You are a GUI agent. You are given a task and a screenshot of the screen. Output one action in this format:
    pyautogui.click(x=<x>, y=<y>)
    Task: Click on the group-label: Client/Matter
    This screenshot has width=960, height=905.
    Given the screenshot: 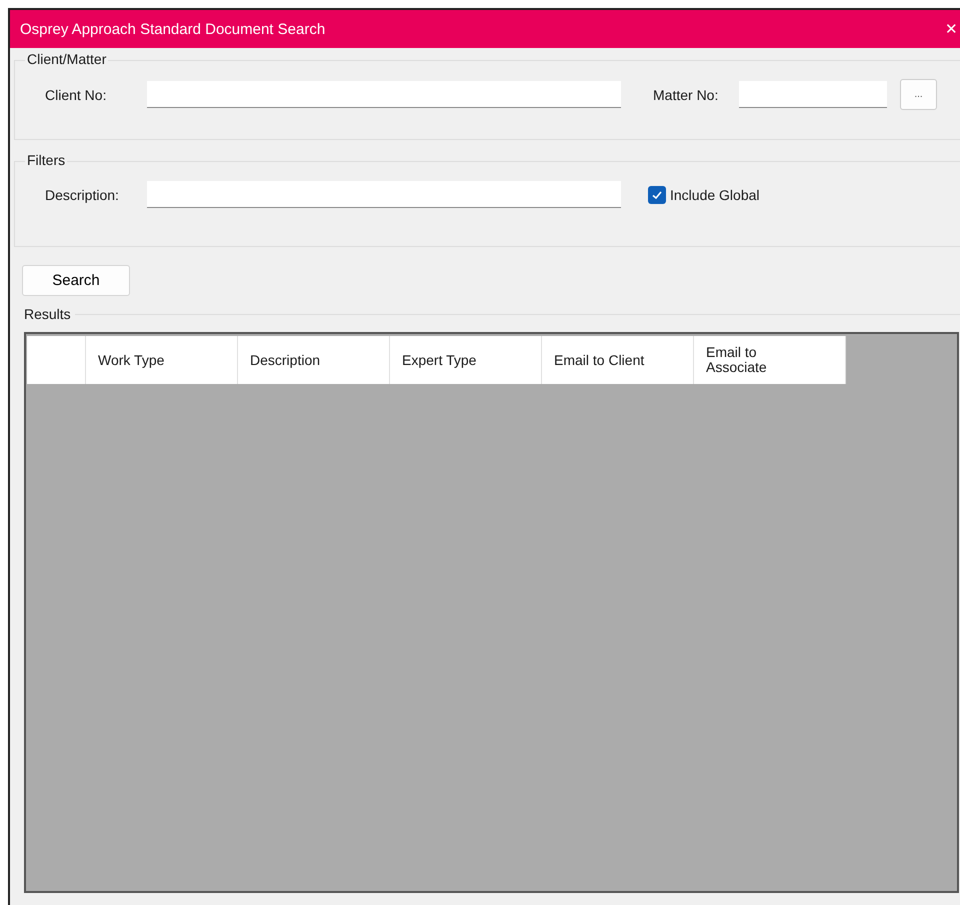 What is the action you would take?
    pyautogui.click(x=66, y=59)
    